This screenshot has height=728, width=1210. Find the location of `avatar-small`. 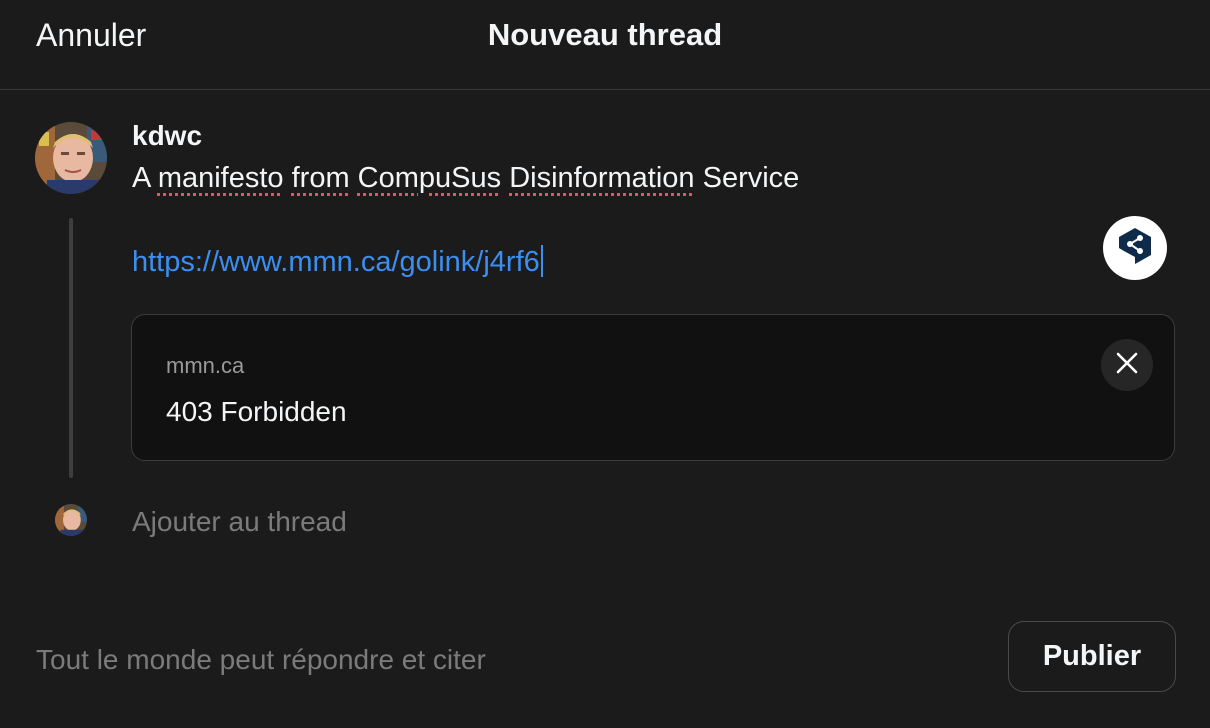

avatar-small is located at coordinates (71, 520).